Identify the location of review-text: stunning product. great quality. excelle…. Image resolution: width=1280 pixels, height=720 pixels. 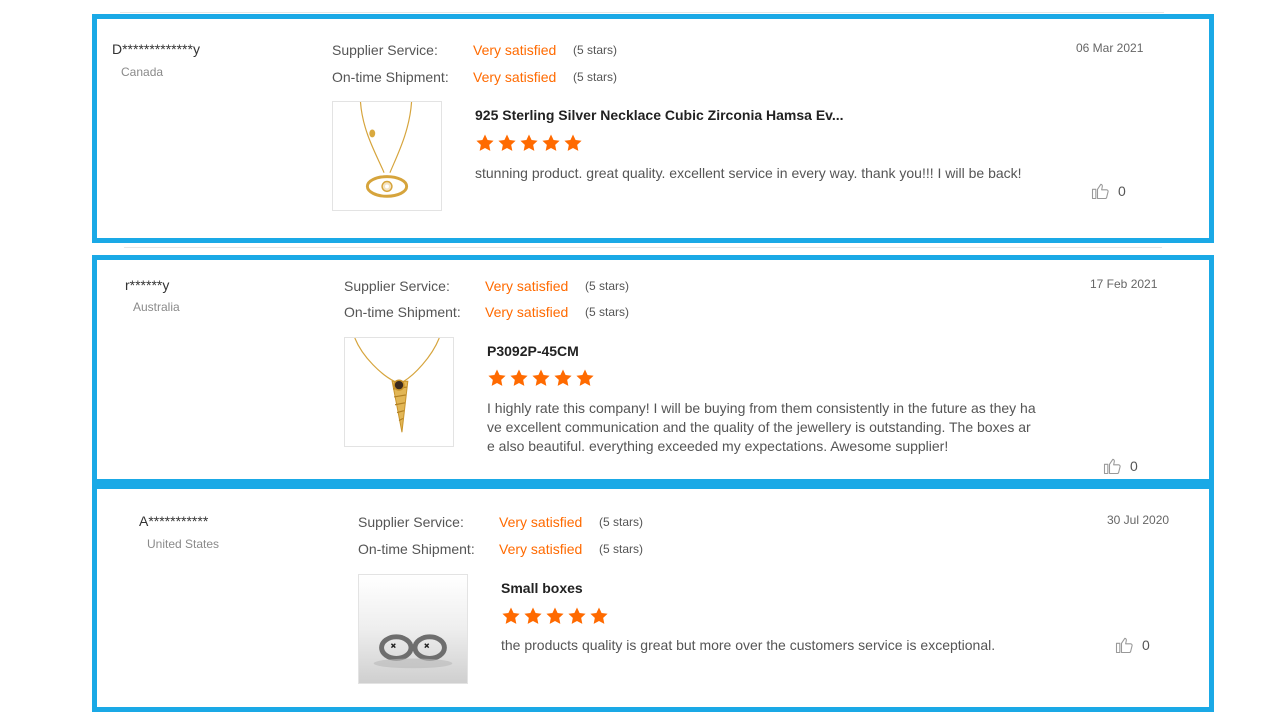
(748, 173).